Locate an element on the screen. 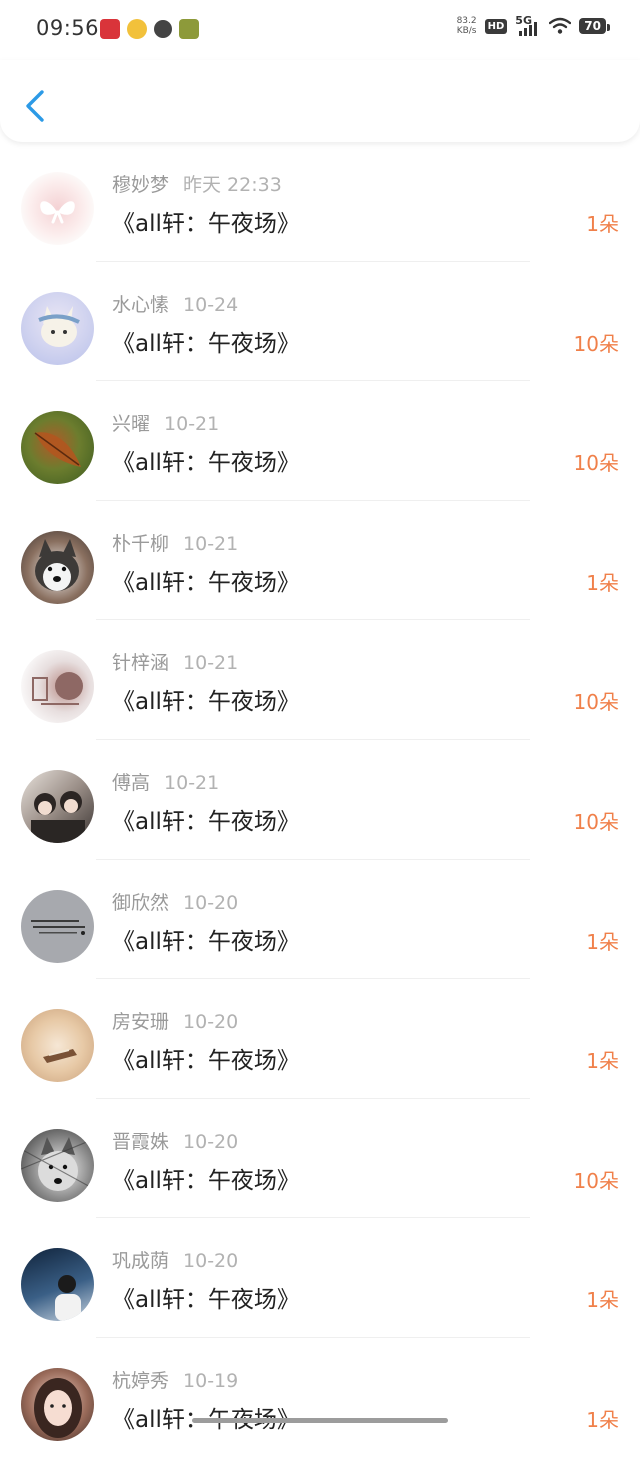 The height and width of the screenshot is (1458, 640). list-item: 兴曜 10-21 《all轩：午夜场》 10朵 is located at coordinates (320, 441).